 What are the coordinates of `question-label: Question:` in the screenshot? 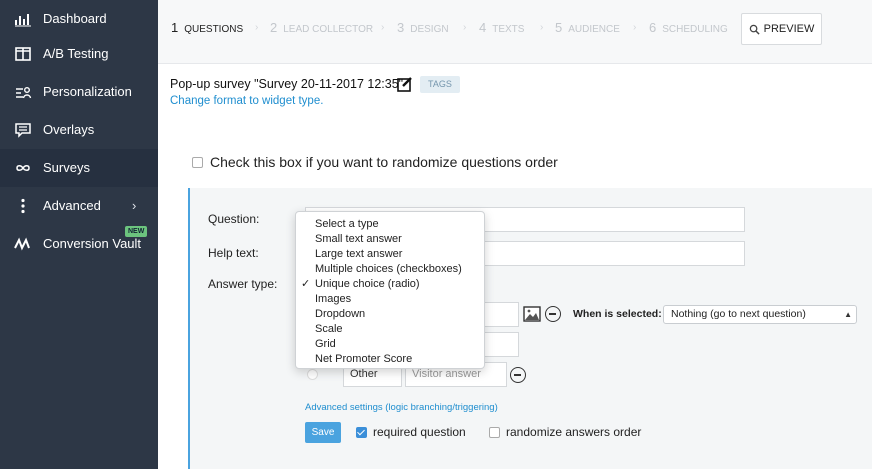 It's located at (234, 219).